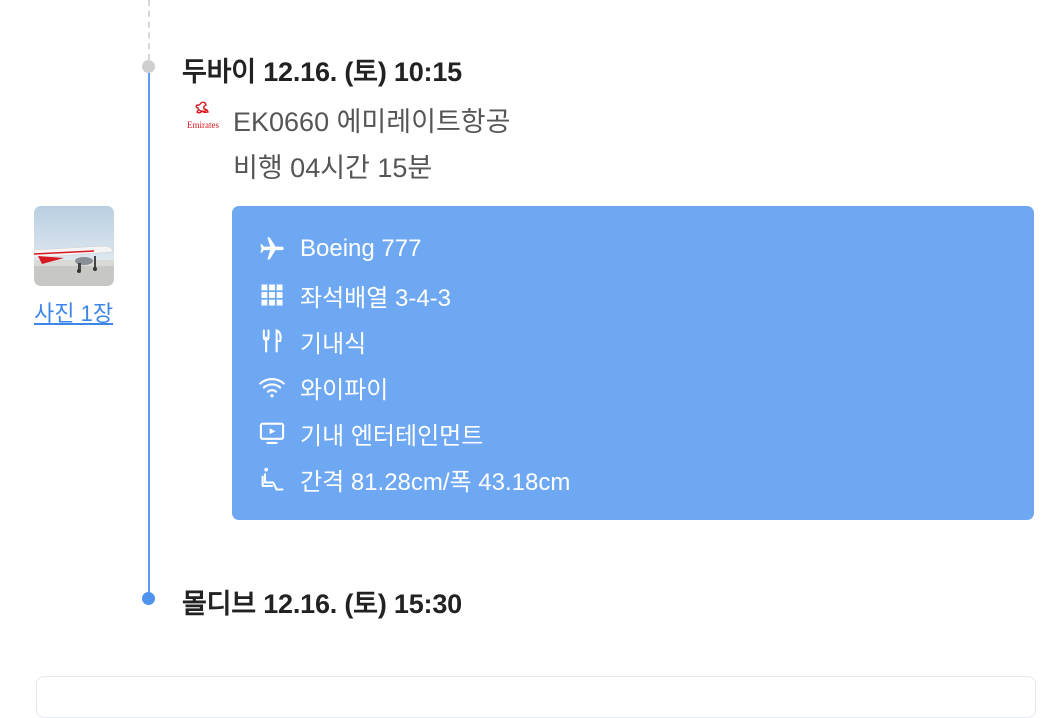 This screenshot has height=718, width=1056. What do you see at coordinates (392, 436) in the screenshot?
I see `amenity-entertainment-label: 기내 엔터테인먼트` at bounding box center [392, 436].